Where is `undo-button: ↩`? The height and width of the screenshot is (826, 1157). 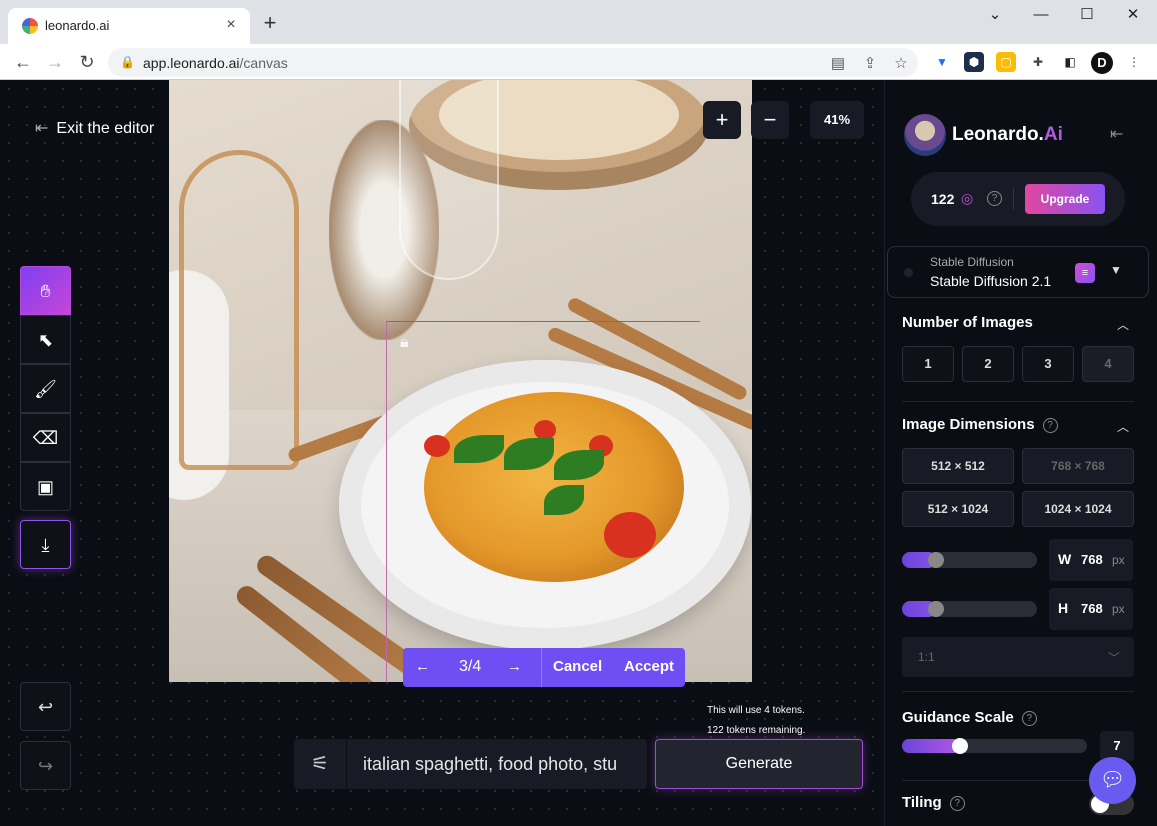 undo-button: ↩ is located at coordinates (45, 706).